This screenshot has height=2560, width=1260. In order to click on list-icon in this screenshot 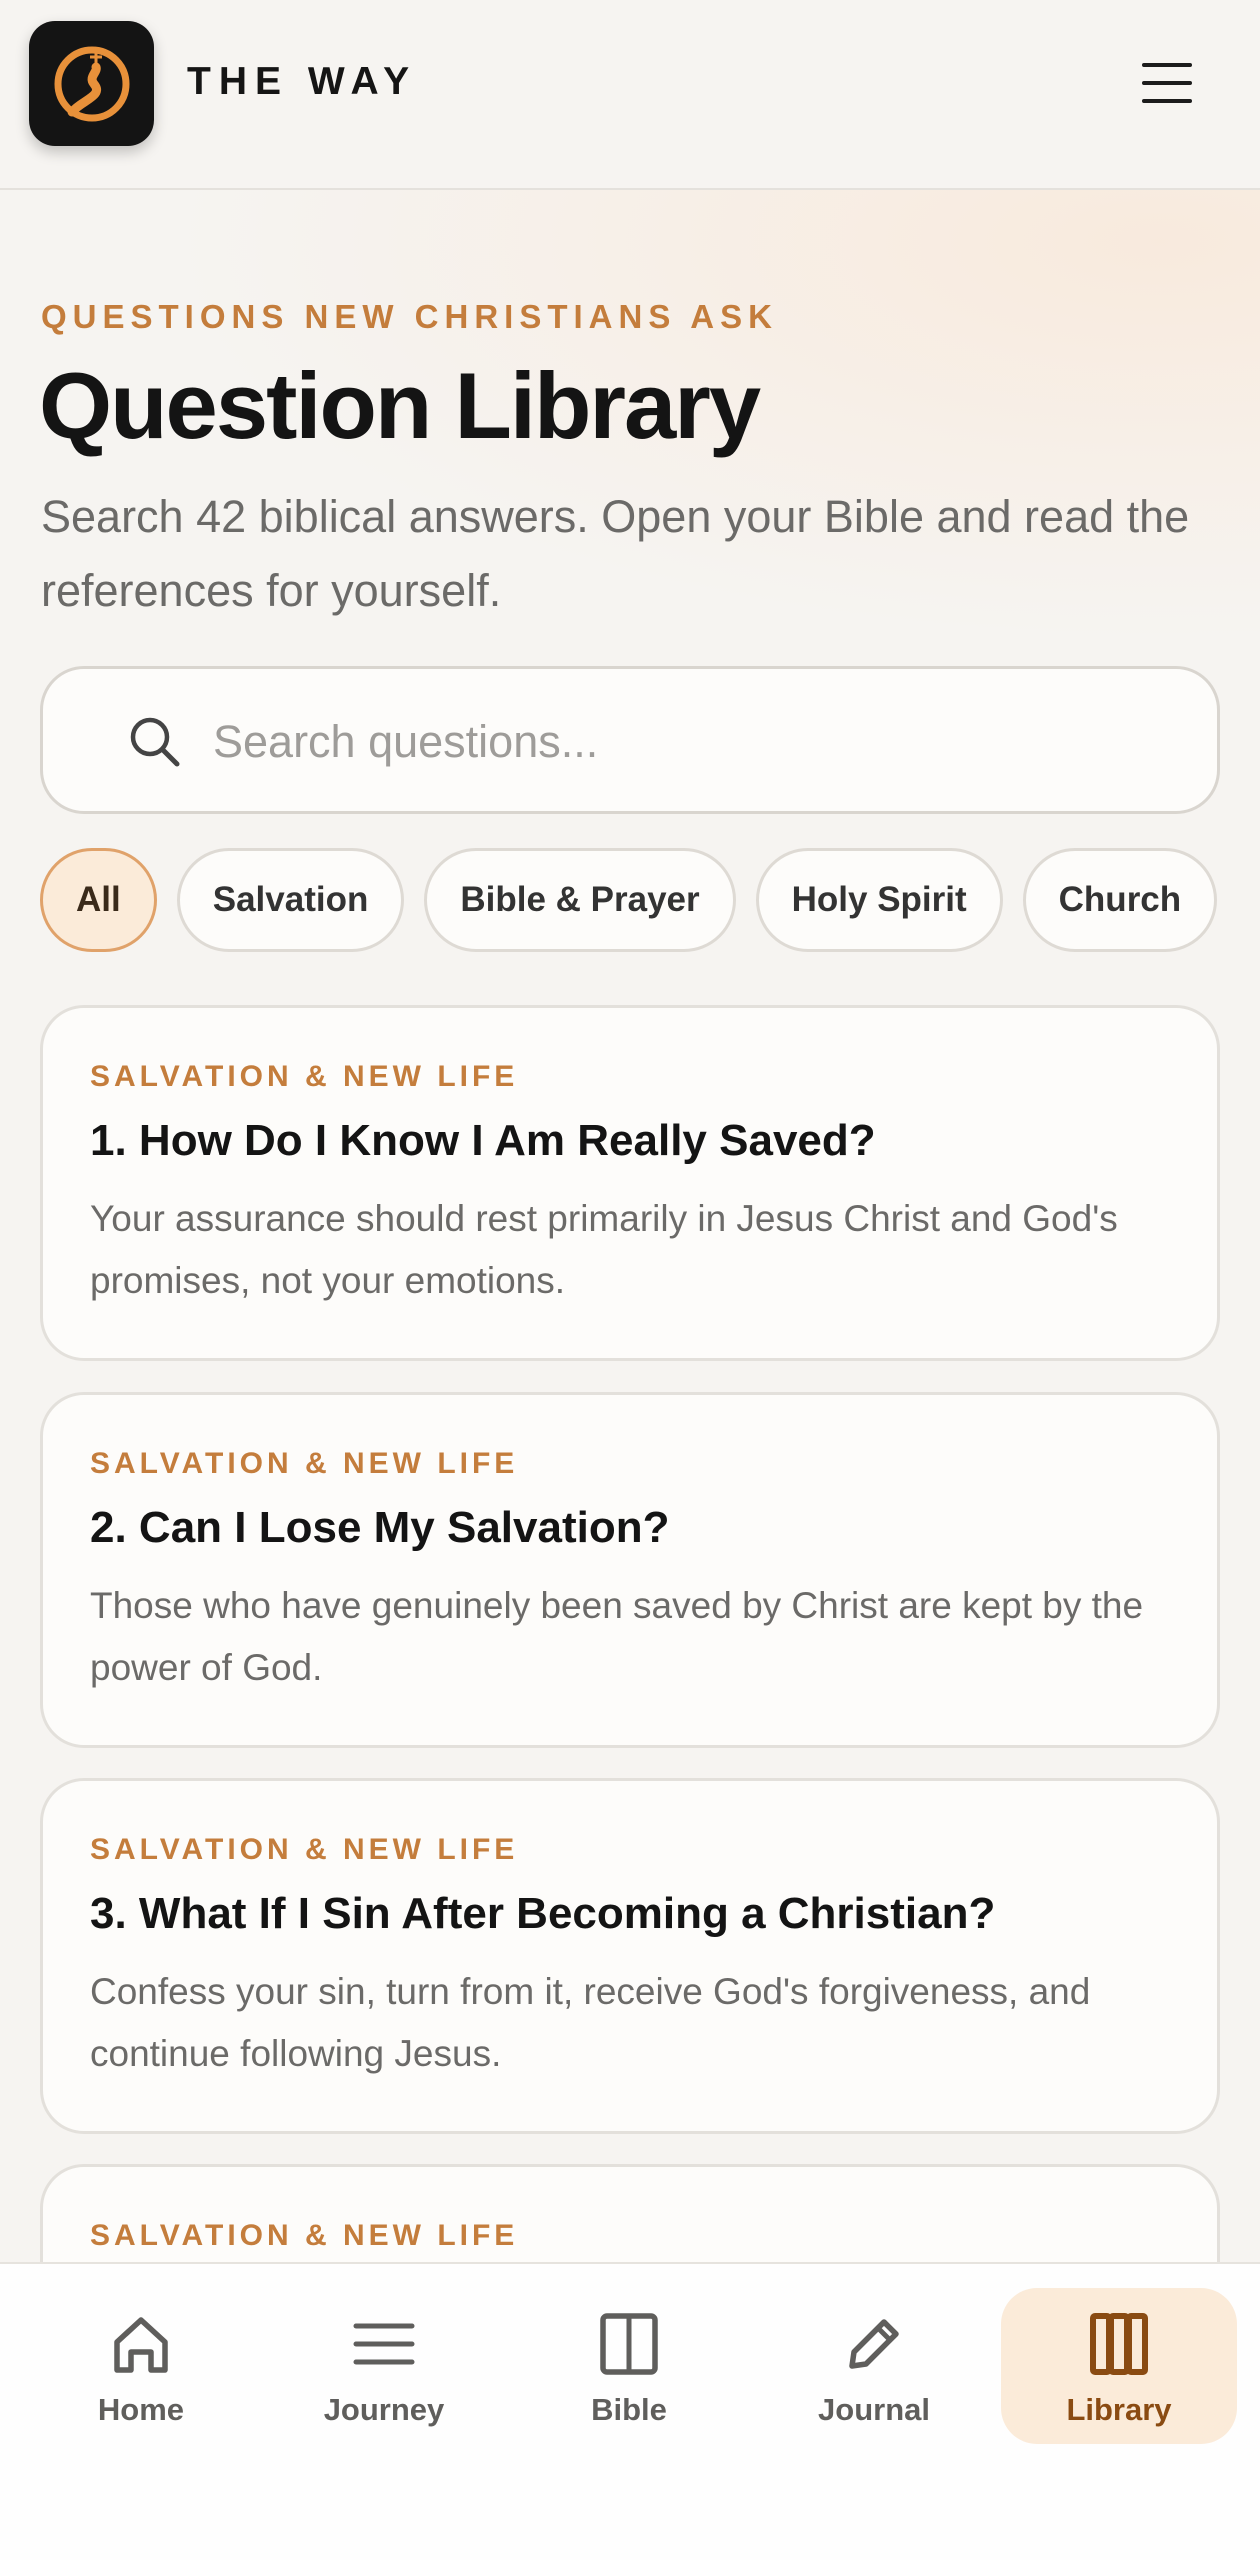, I will do `click(384, 2344)`.